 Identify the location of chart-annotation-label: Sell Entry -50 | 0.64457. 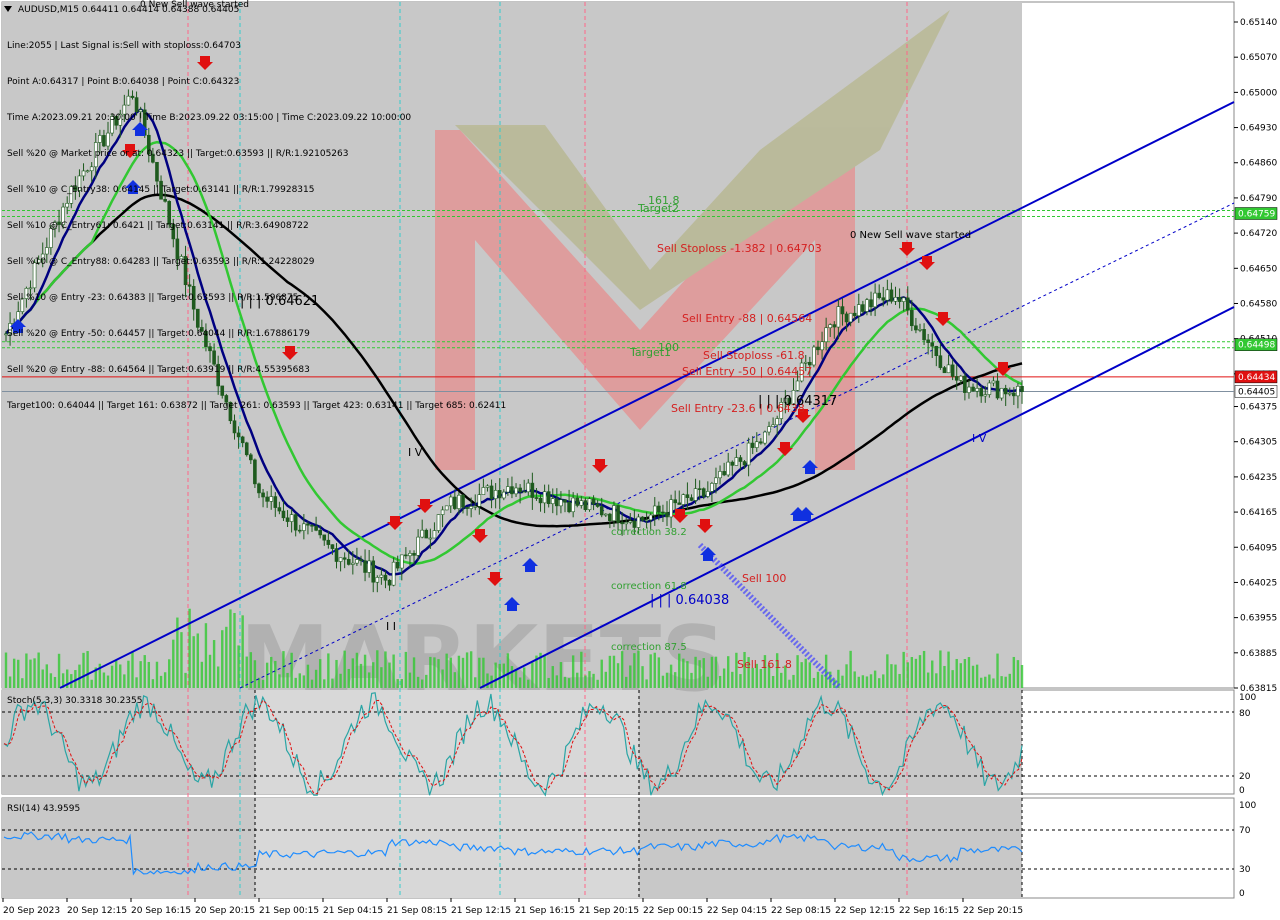
(747, 371).